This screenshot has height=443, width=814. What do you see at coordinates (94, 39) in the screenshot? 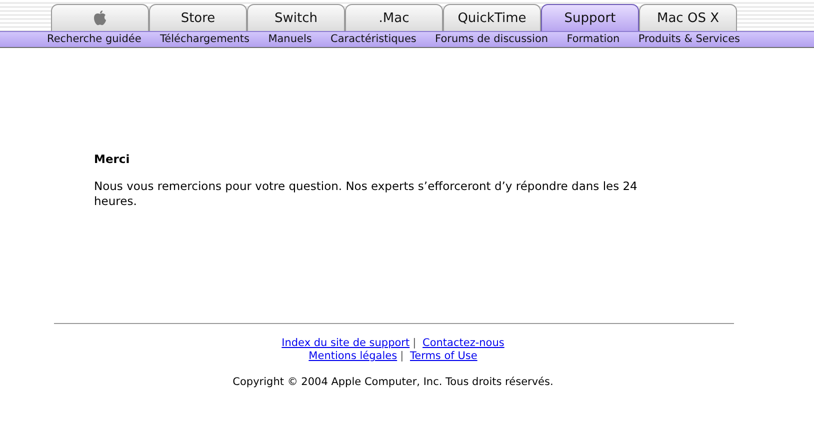
I see `subnav-link: Recherche guidée` at bounding box center [94, 39].